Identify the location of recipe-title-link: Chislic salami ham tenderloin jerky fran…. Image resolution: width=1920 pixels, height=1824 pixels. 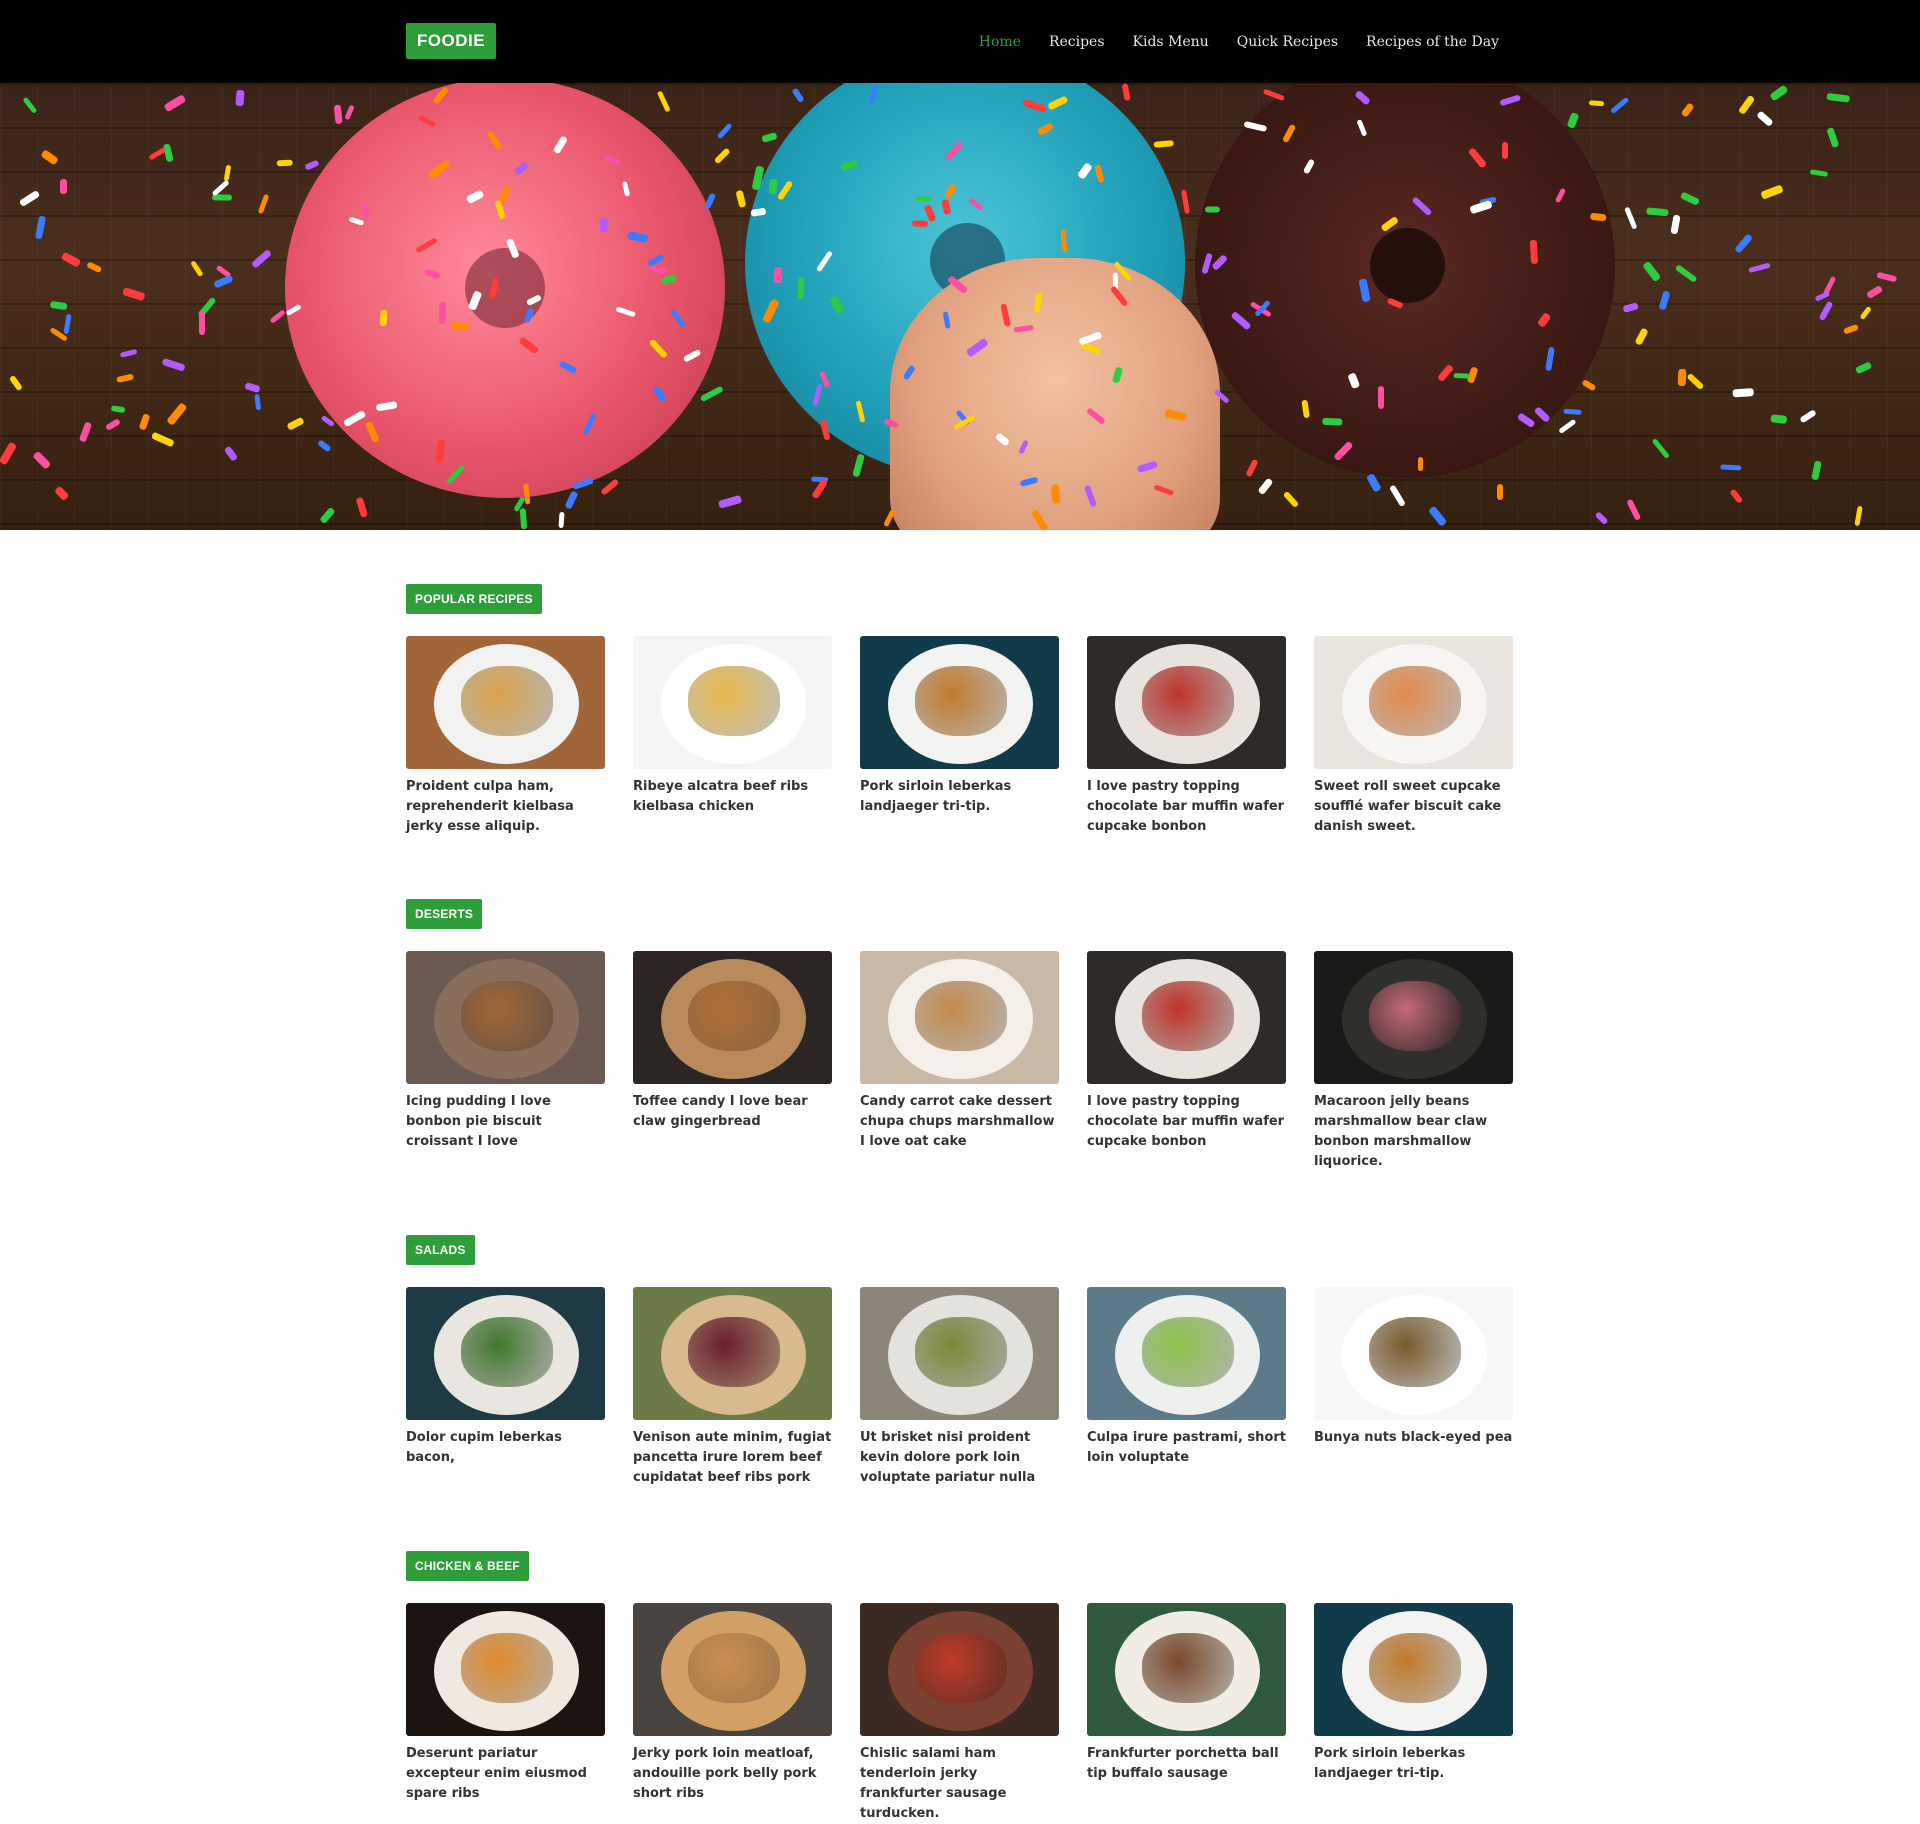
(959, 1784).